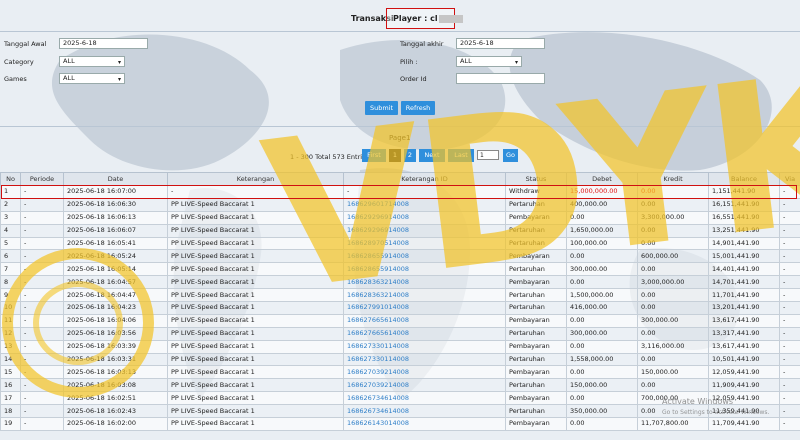 This screenshot has width=800, height=440. I want to click on cell-balance: 13,201,441.90, so click(744, 308).